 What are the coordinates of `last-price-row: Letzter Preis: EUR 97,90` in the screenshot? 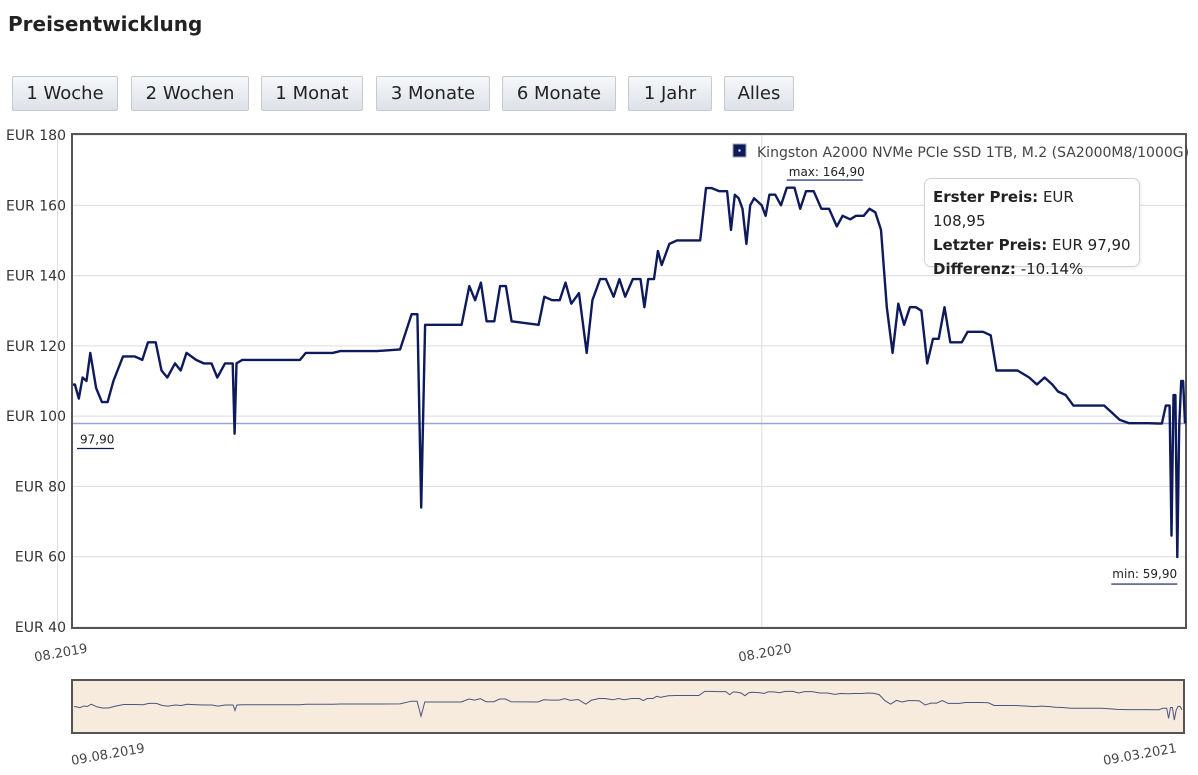 It's located at (1032, 245).